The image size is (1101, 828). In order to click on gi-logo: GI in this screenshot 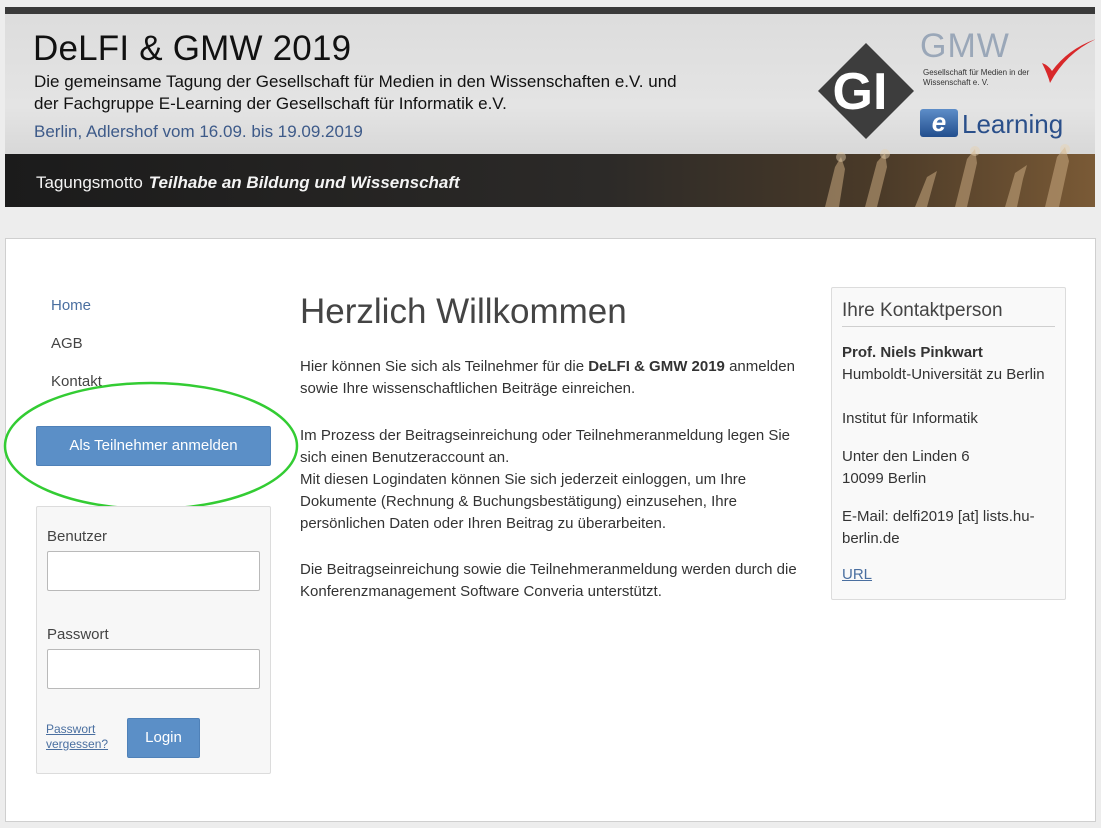, I will do `click(866, 91)`.